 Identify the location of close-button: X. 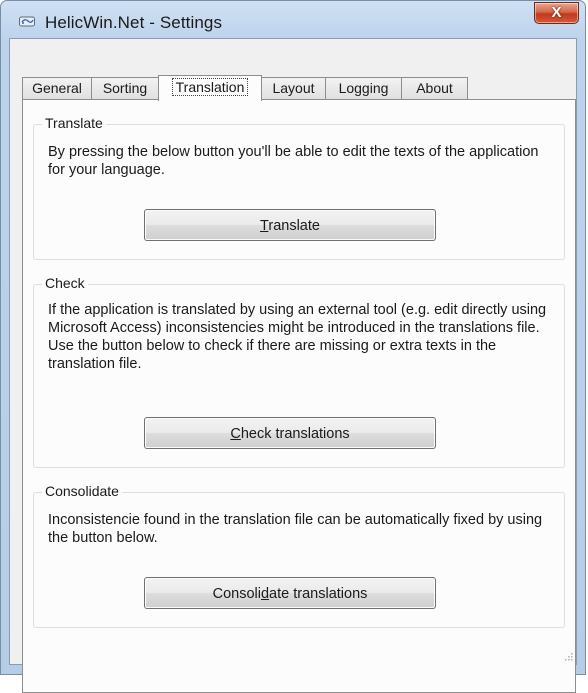
(556, 13).